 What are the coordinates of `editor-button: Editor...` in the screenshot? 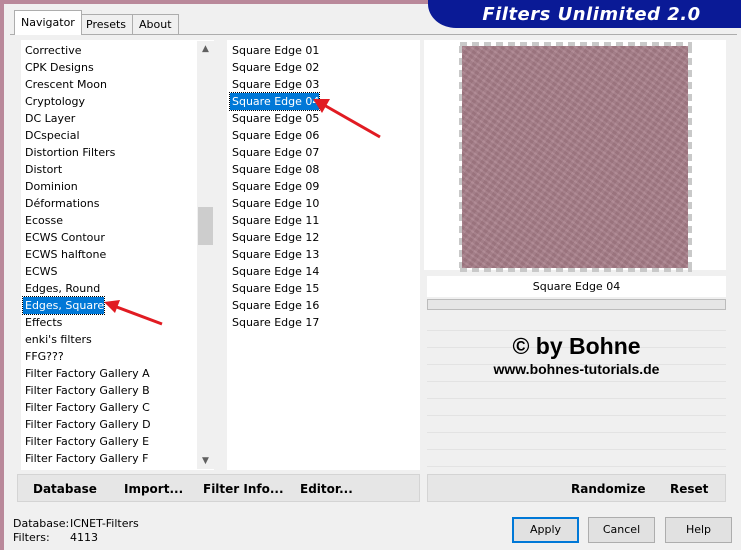 It's located at (326, 489).